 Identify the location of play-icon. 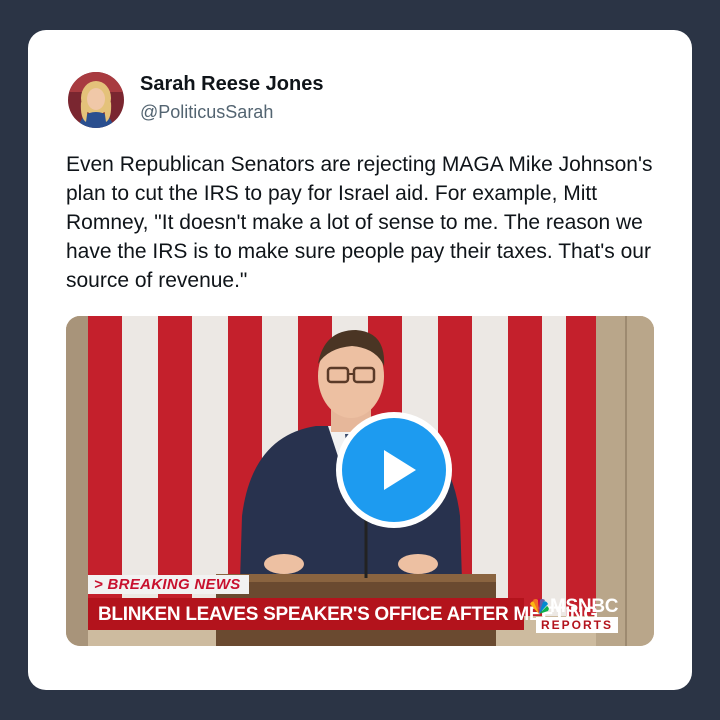
(394, 470).